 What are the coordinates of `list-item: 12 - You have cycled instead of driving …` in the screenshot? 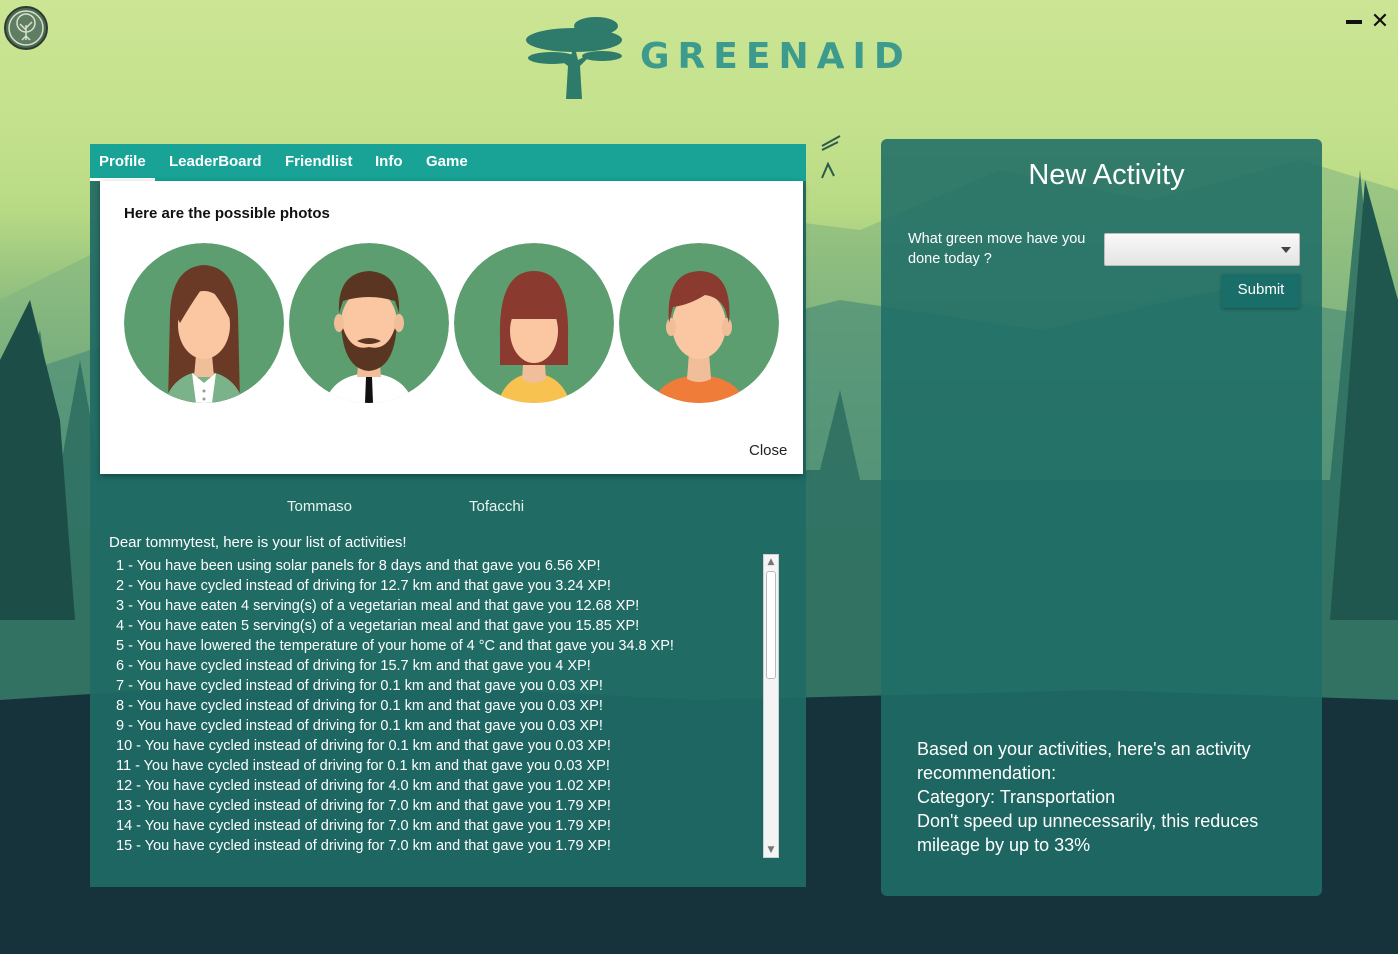 It's located at (363, 786).